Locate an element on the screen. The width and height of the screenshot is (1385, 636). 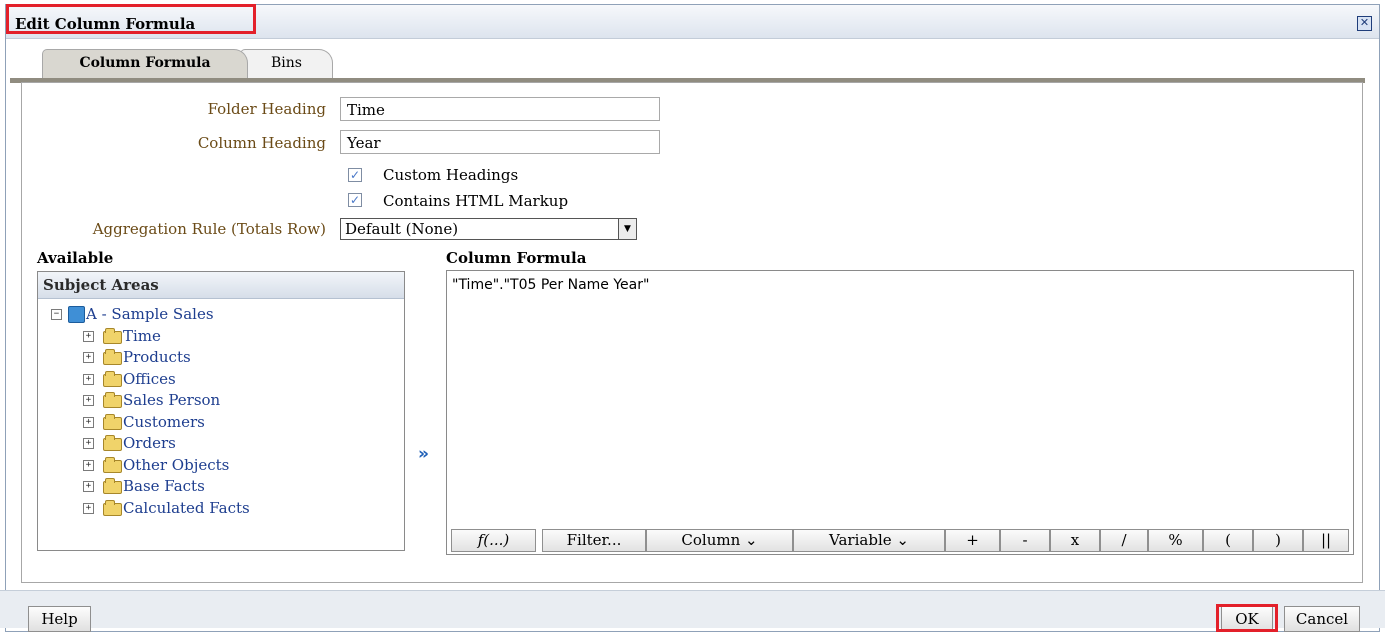
close-icon: ✕ is located at coordinates (1364, 23).